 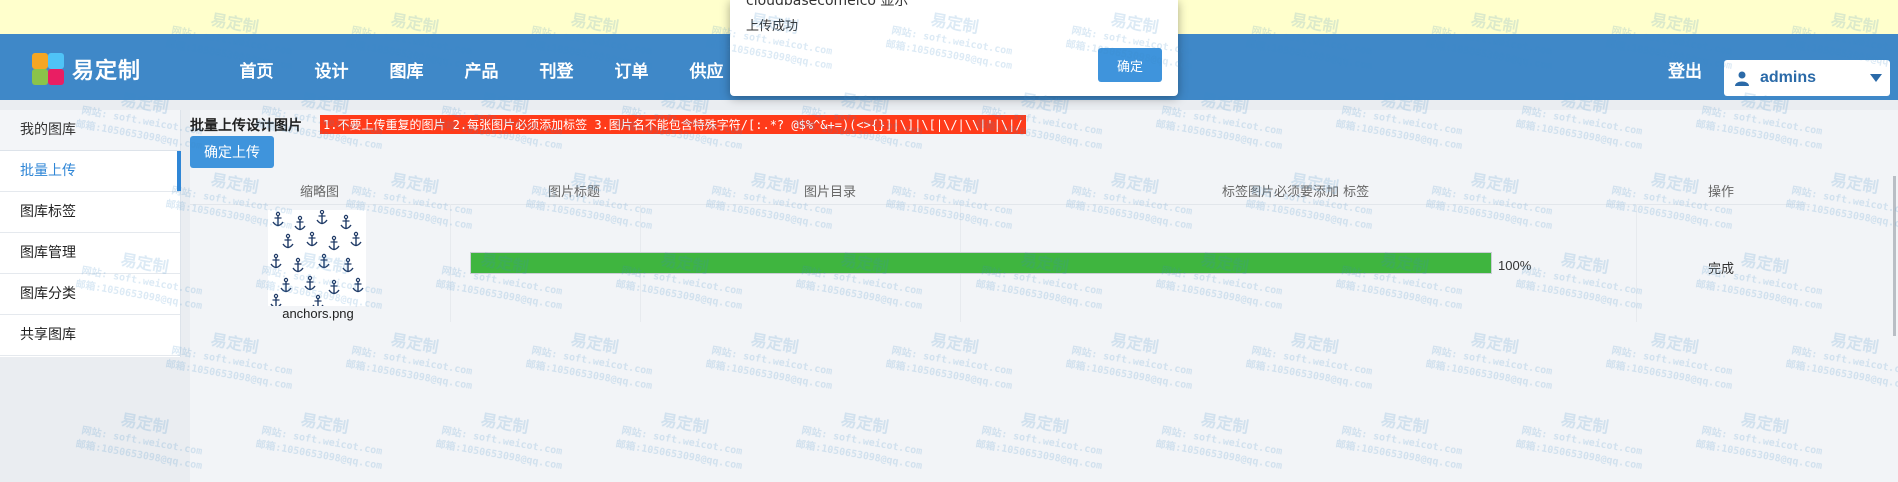 I want to click on logo: 易定制, so click(x=110, y=69).